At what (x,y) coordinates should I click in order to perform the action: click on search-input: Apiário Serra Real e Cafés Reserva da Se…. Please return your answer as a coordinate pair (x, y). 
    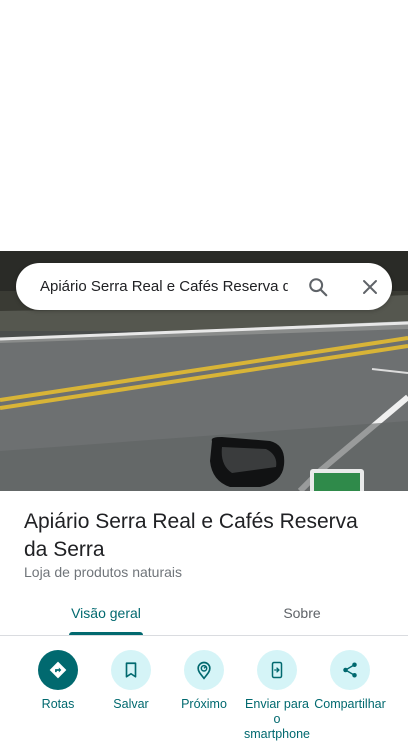
    Looking at the image, I should click on (164, 286).